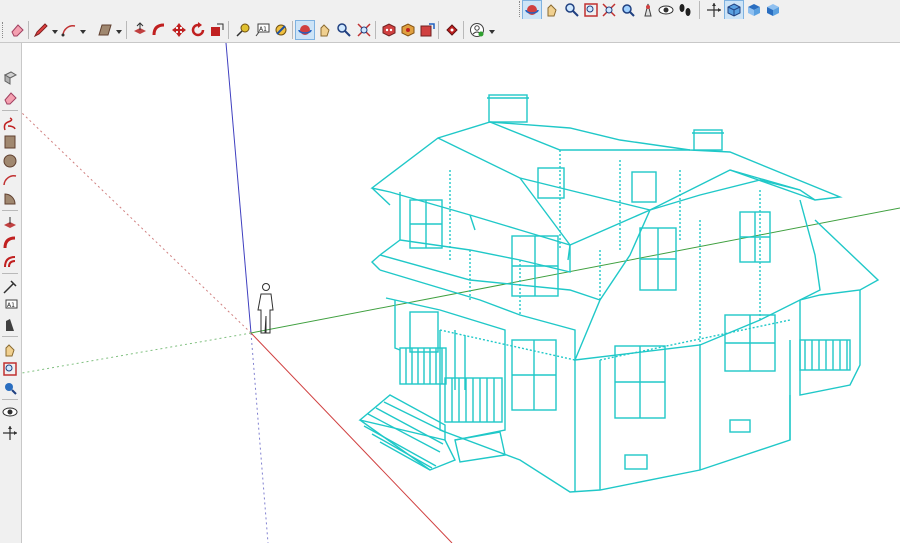 The image size is (900, 543). What do you see at coordinates (83, 32) in the screenshot?
I see `arc-dropdown-arrow` at bounding box center [83, 32].